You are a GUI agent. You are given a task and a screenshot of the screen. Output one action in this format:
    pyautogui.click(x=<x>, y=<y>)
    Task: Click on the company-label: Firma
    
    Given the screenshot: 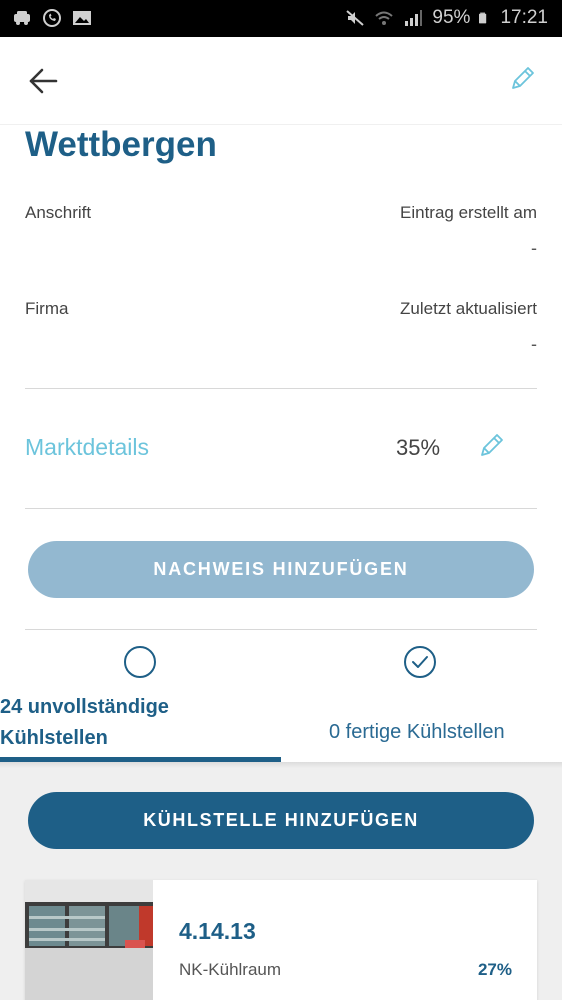 What is the action you would take?
    pyautogui.click(x=47, y=308)
    